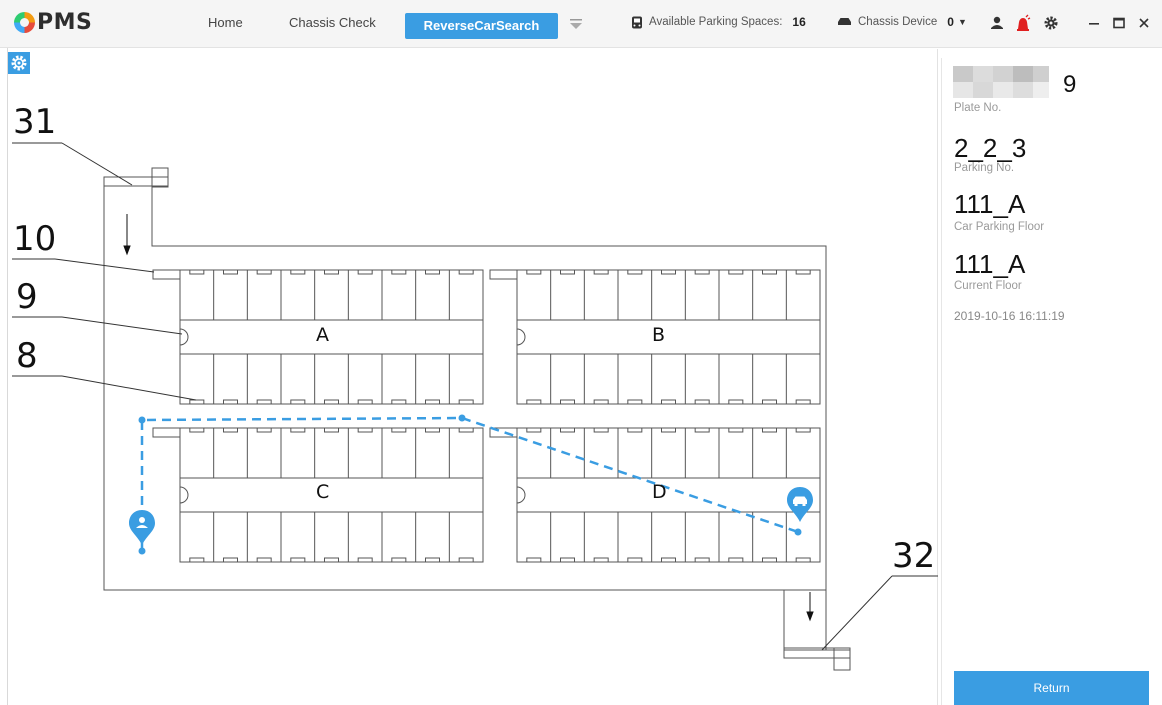 This screenshot has height=705, width=1162. What do you see at coordinates (844, 21) in the screenshot?
I see `car-icon` at bounding box center [844, 21].